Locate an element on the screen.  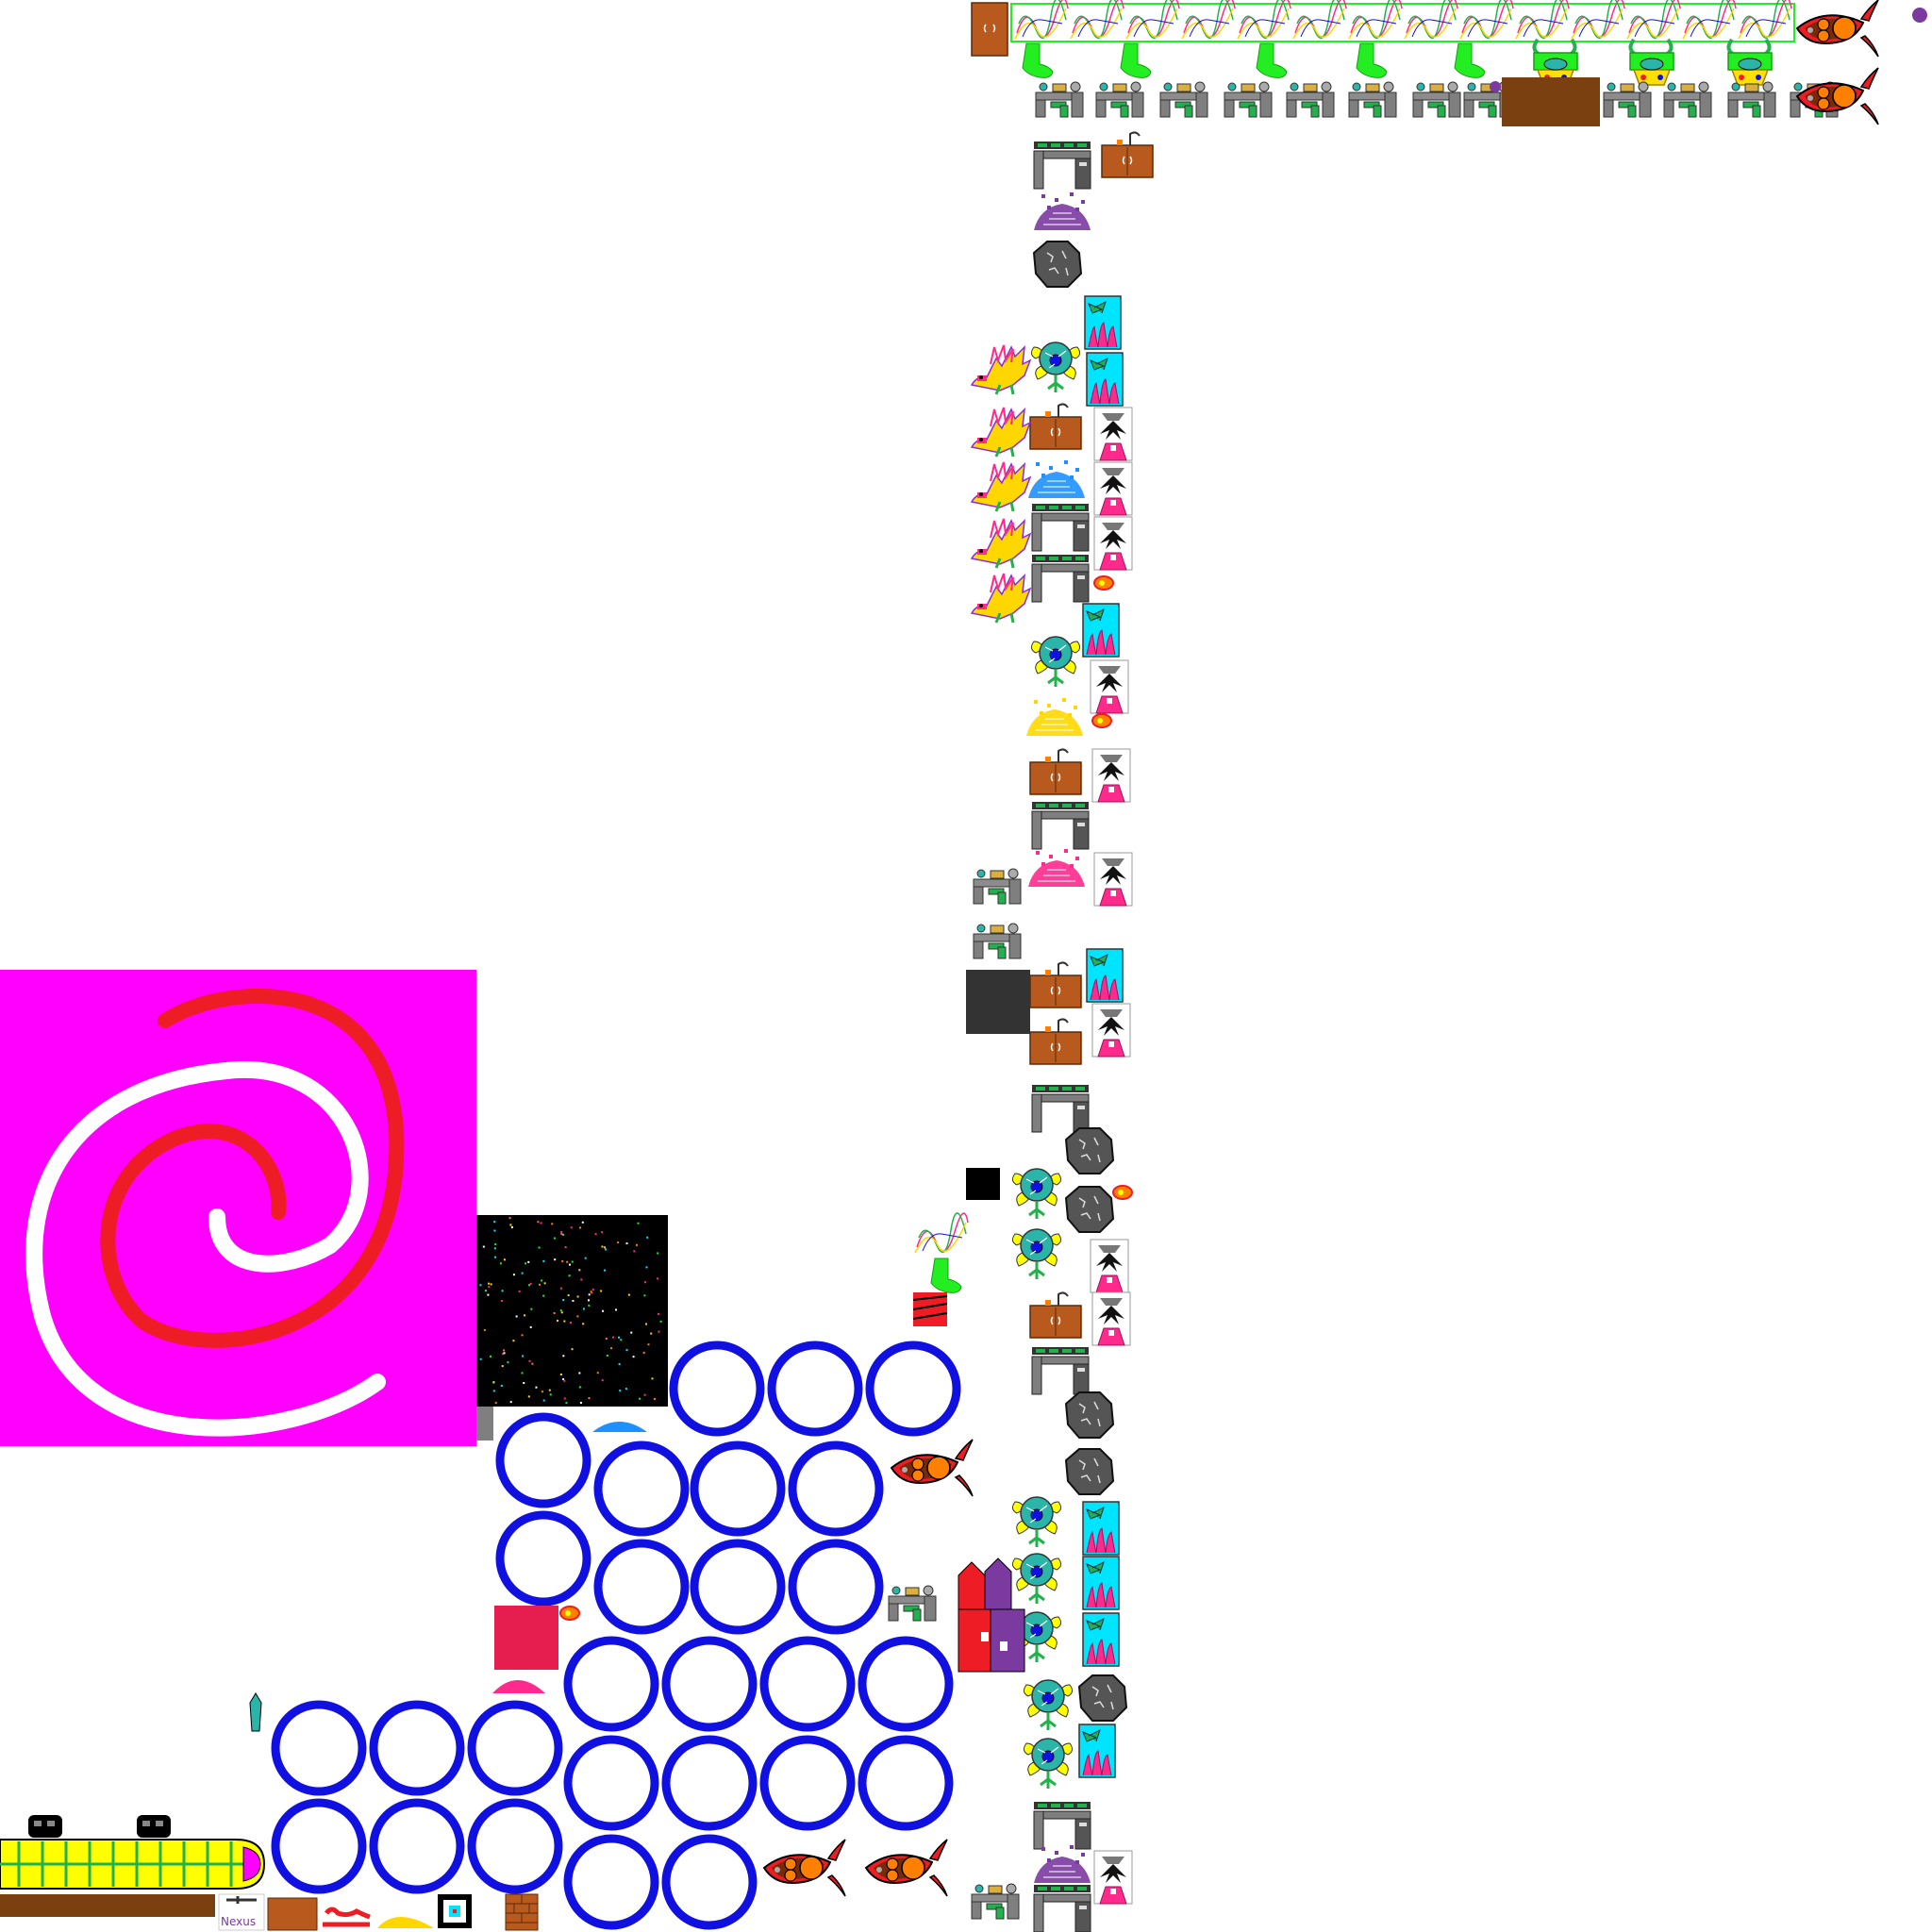
small-rocket-icon is located at coordinates (255, 1712).